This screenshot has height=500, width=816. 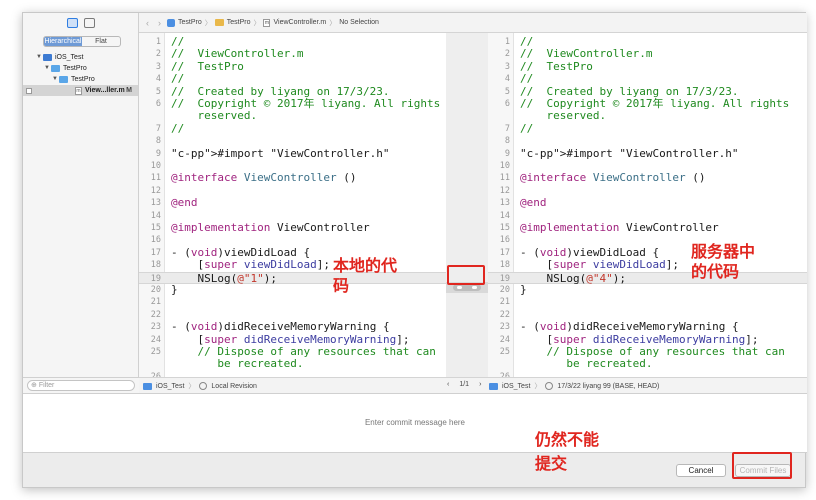 I want to click on tree-item-label: TestPro, so click(x=83, y=79).